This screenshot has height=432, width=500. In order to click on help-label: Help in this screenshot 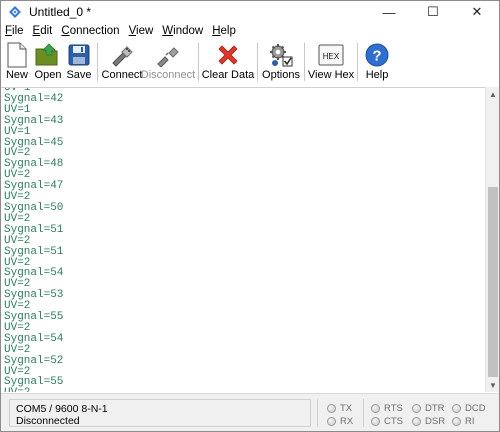, I will do `click(377, 75)`.